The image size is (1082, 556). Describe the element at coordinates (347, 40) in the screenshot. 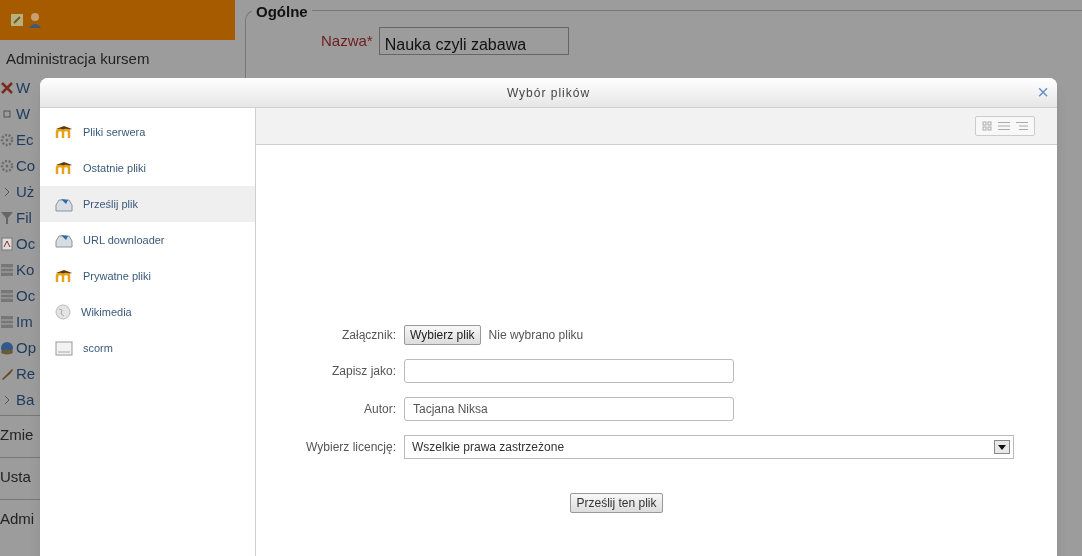

I see `field-label: Nazwa*` at that location.